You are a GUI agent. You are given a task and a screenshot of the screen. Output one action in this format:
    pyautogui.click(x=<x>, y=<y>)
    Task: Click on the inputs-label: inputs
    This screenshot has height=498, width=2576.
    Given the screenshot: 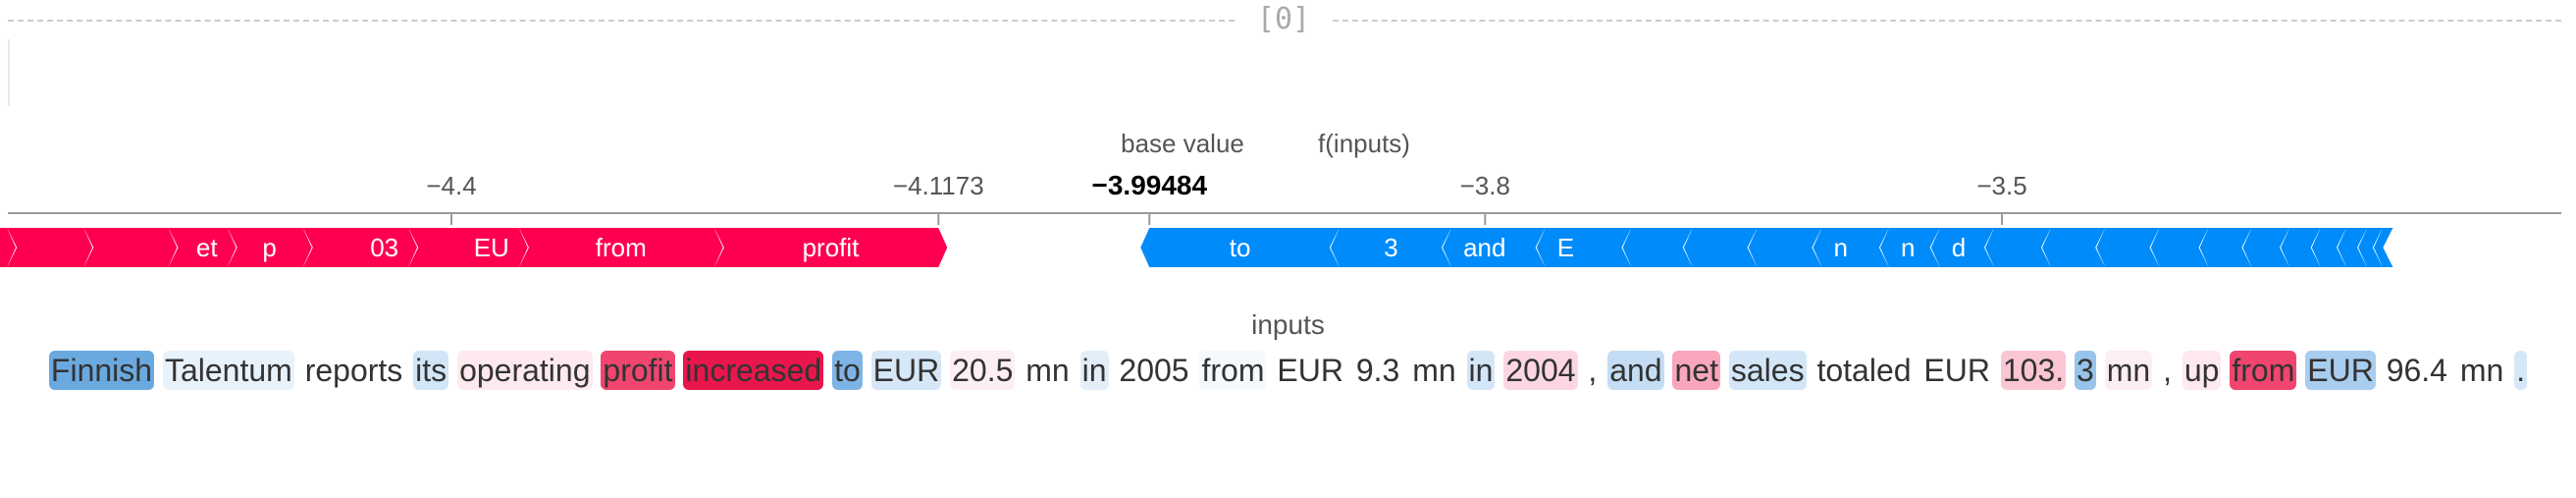 What is the action you would take?
    pyautogui.click(x=1288, y=324)
    